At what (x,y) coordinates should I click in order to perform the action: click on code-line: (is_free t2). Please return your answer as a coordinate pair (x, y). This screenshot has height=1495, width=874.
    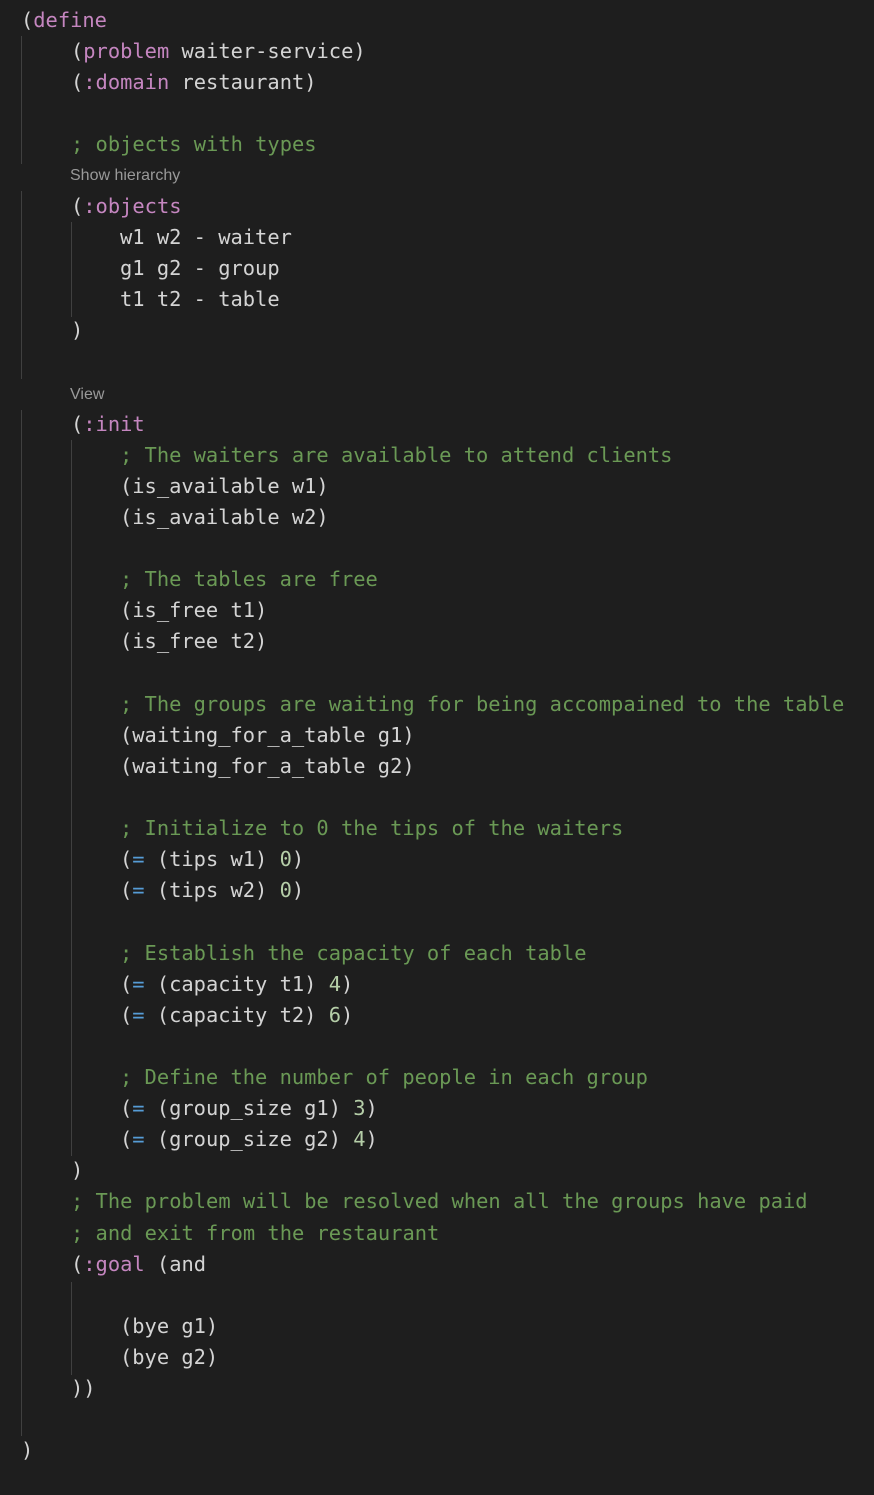
    Looking at the image, I should click on (193, 641).